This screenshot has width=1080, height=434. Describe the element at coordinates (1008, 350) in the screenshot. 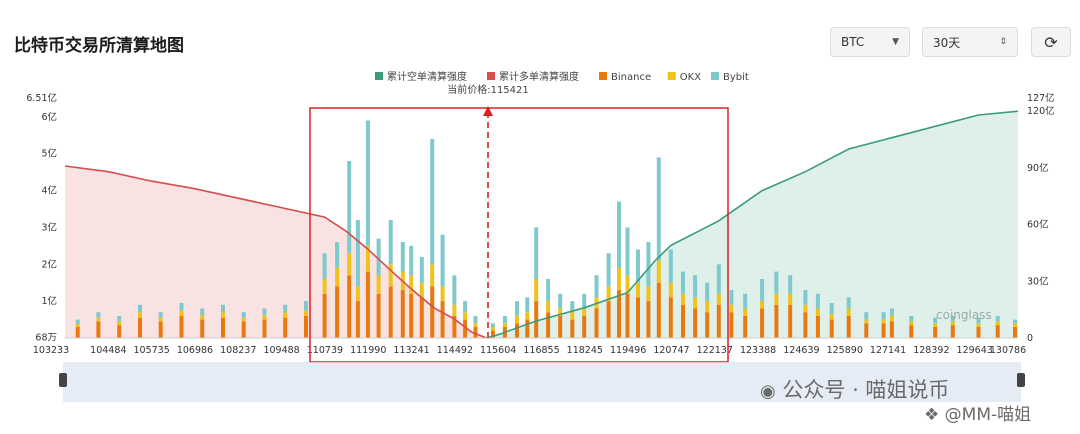

I see `x-tick: 130786` at that location.